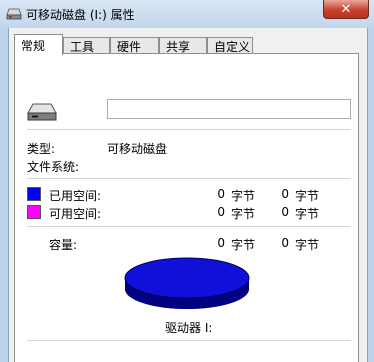 The height and width of the screenshot is (362, 374). What do you see at coordinates (243, 245) in the screenshot?
I see `capacity-bytes-unit: 字节` at bounding box center [243, 245].